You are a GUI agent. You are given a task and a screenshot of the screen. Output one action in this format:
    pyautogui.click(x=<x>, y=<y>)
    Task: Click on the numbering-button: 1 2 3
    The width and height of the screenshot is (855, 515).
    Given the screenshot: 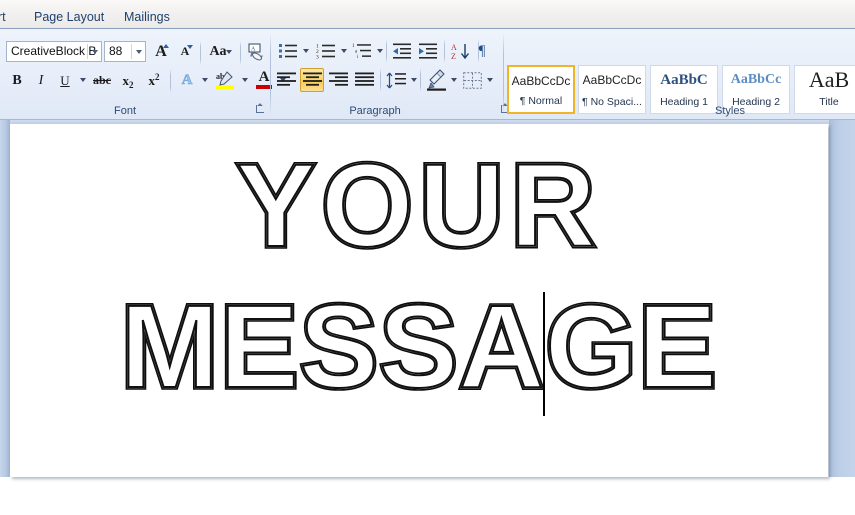 What is the action you would take?
    pyautogui.click(x=326, y=51)
    